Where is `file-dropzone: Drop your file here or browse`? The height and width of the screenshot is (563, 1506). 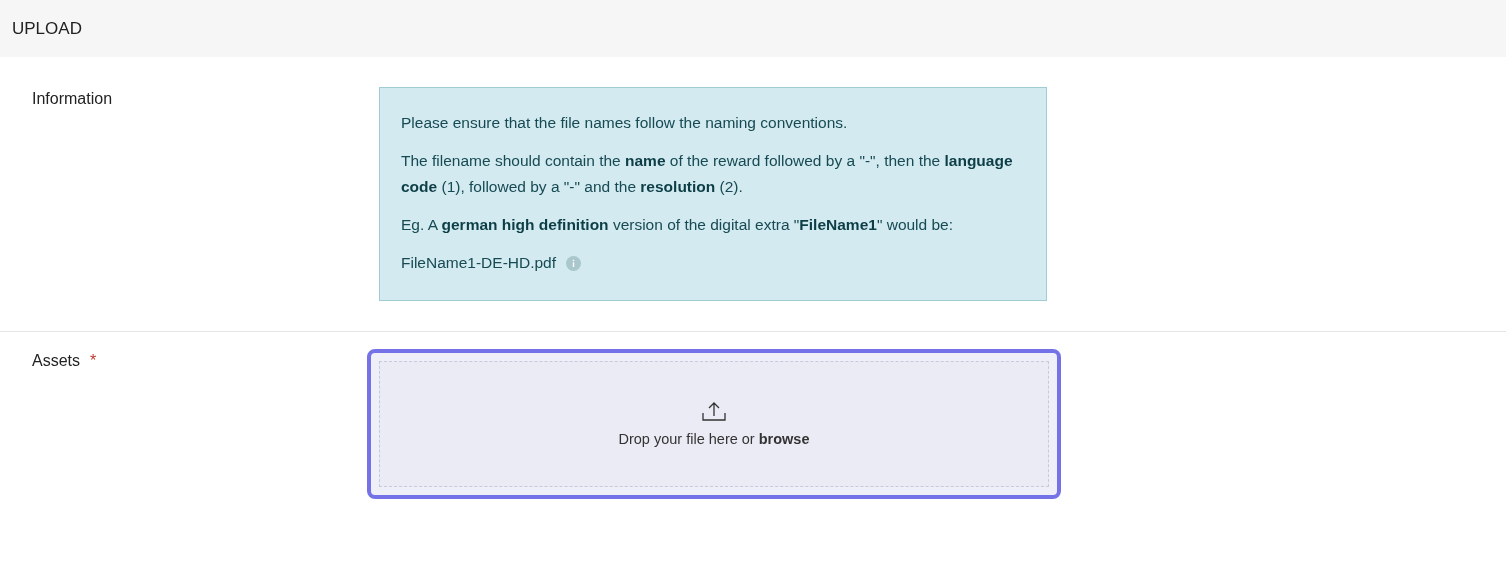
file-dropzone: Drop your file here or browse is located at coordinates (714, 424).